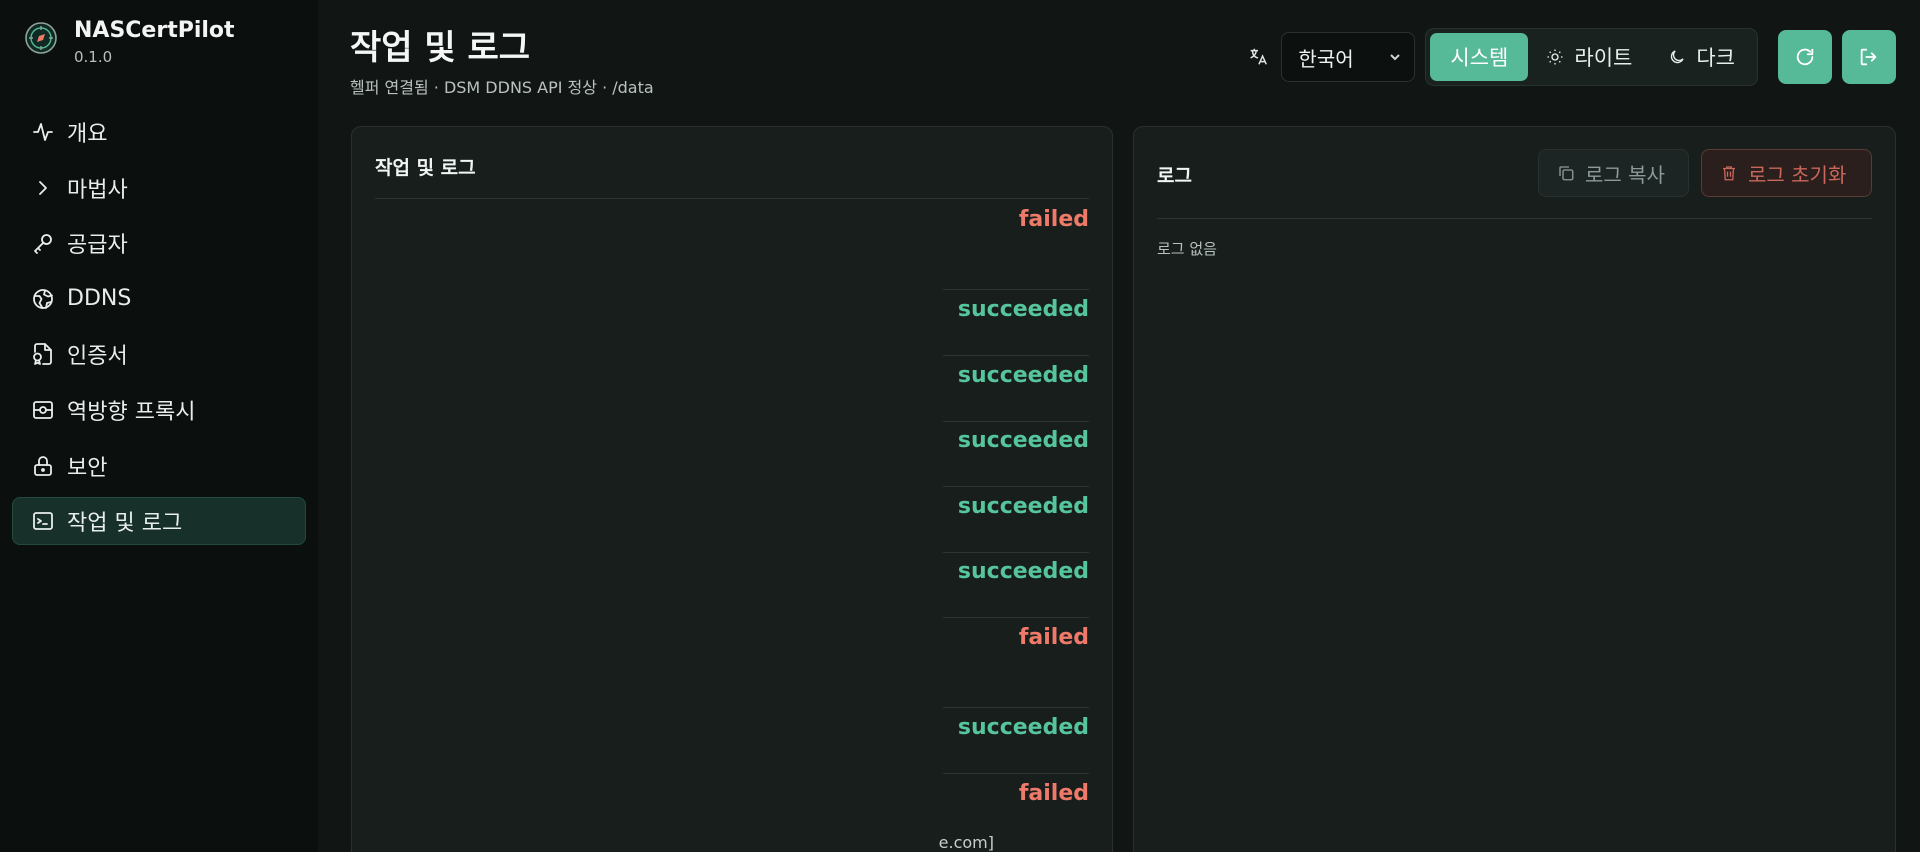 This screenshot has width=1920, height=852. What do you see at coordinates (43, 466) in the screenshot?
I see `lock-icon` at bounding box center [43, 466].